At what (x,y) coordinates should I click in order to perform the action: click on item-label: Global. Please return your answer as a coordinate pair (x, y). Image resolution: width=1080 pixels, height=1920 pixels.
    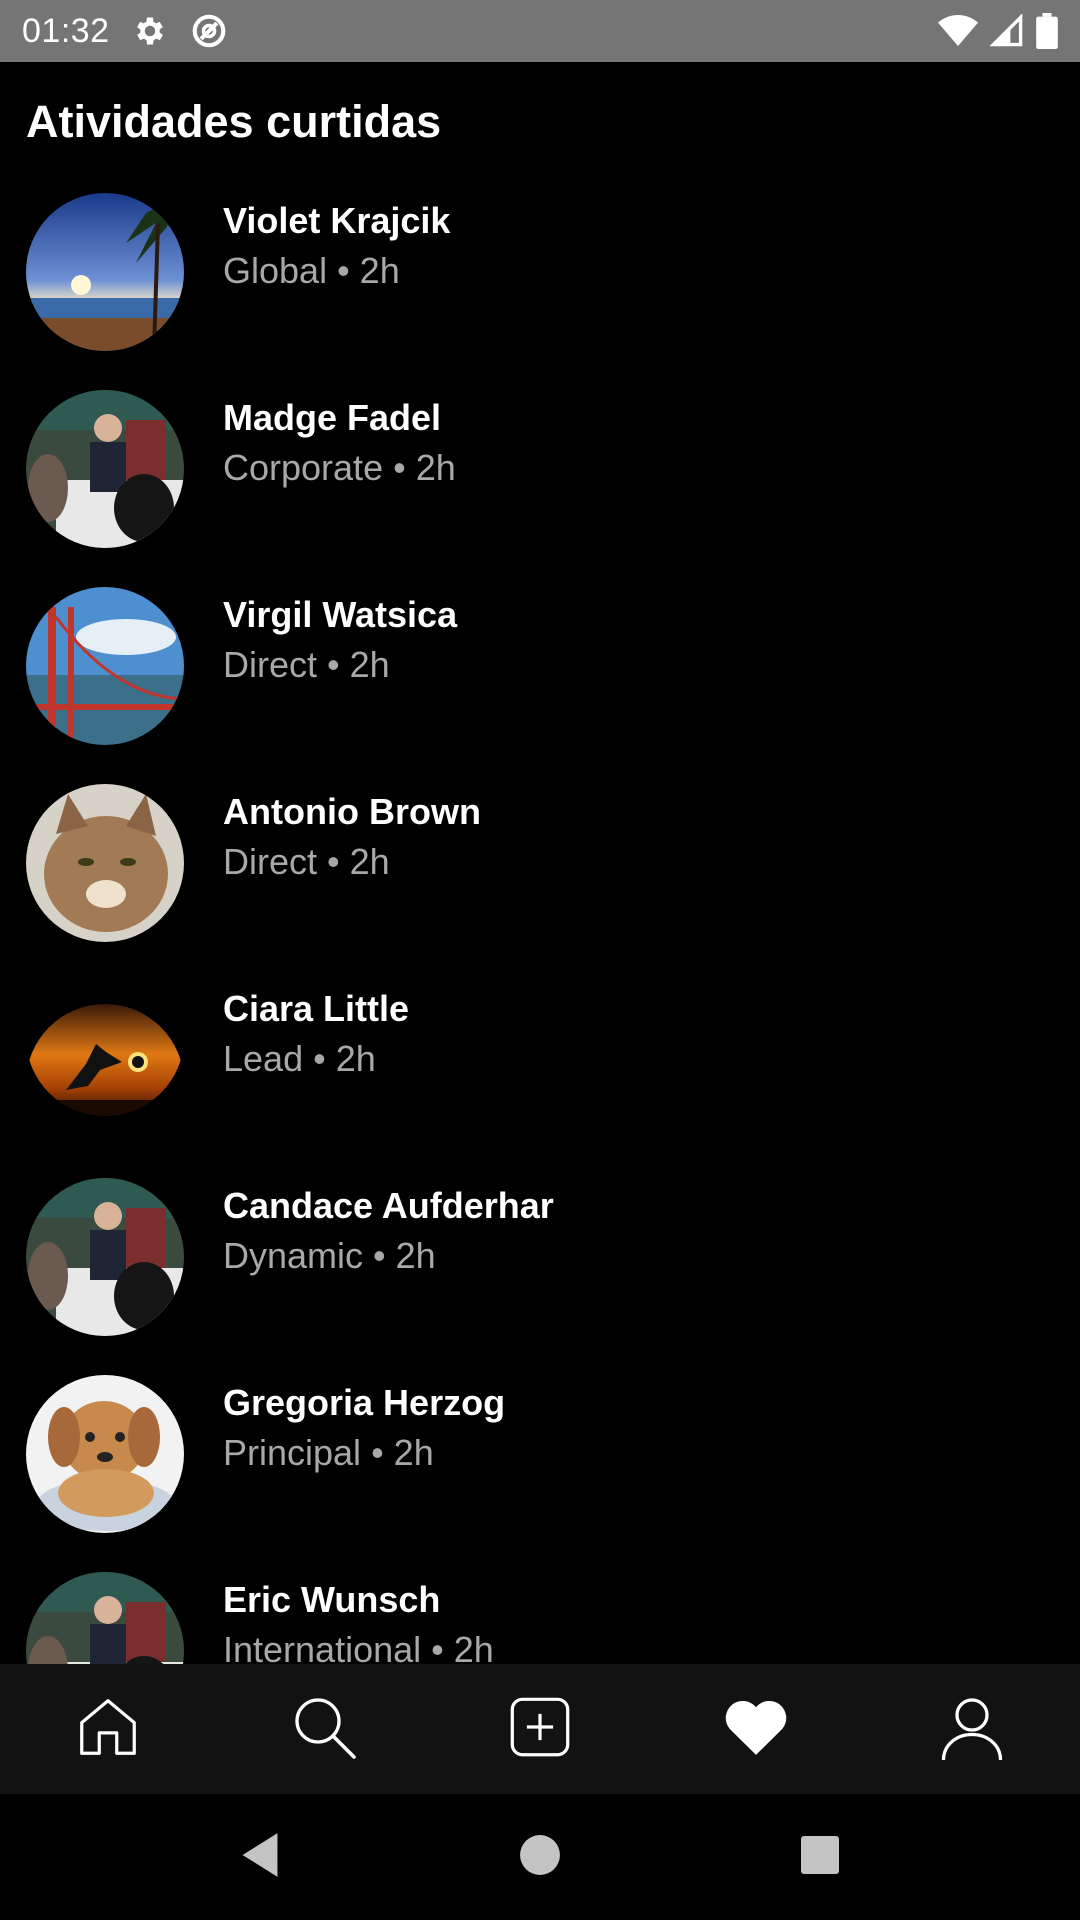
    Looking at the image, I should click on (275, 270).